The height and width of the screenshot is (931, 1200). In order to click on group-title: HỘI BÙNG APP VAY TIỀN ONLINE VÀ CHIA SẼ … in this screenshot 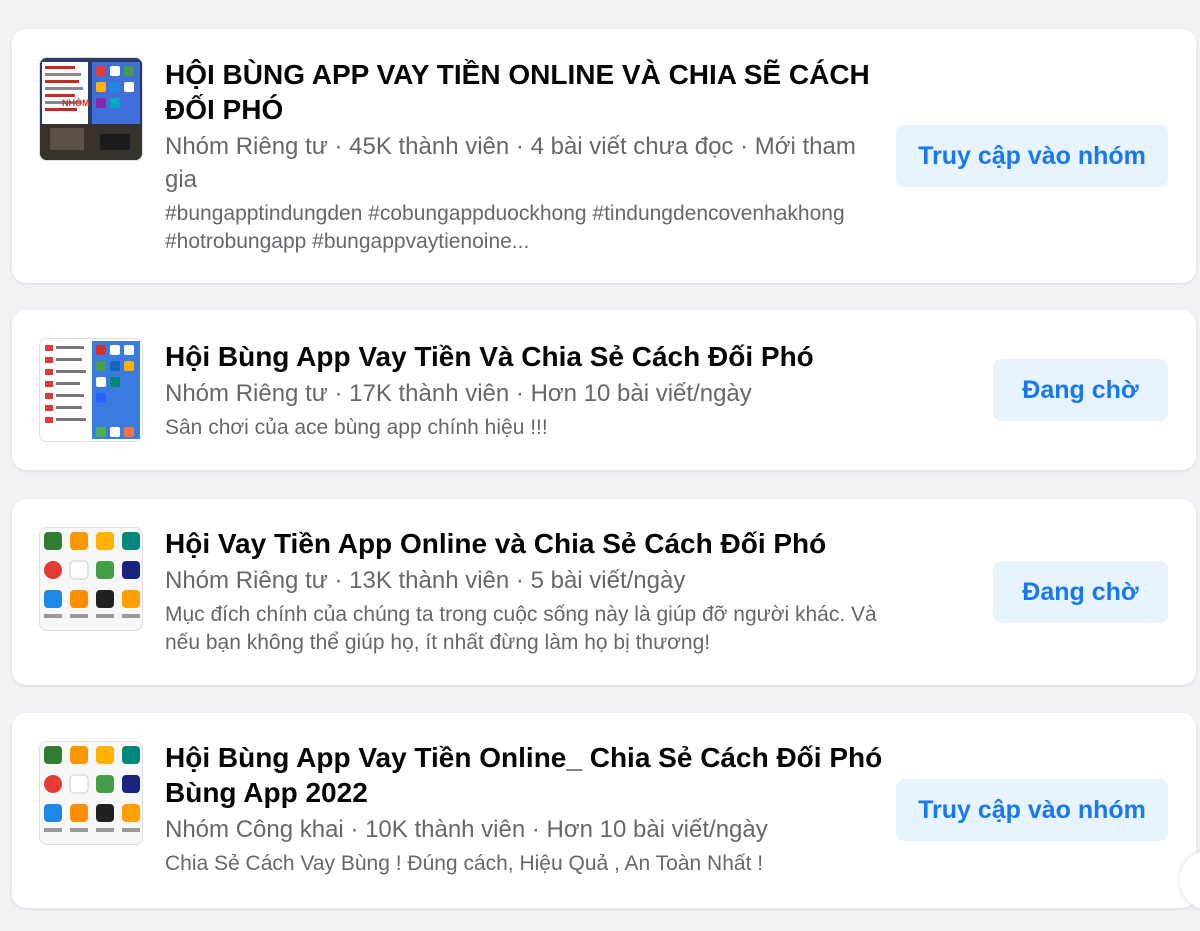, I will do `click(525, 92)`.